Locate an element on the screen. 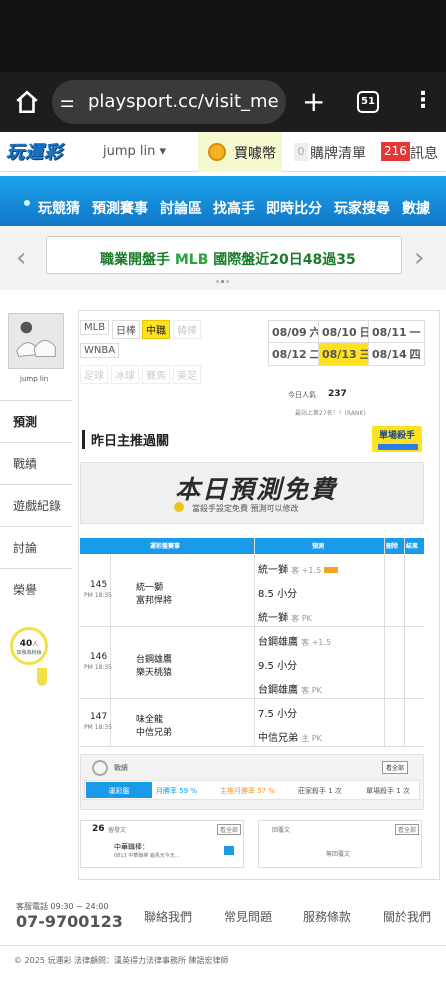 Image resolution: width=446 pixels, height=1000 pixels. category-mlb: MLB is located at coordinates (95, 327).